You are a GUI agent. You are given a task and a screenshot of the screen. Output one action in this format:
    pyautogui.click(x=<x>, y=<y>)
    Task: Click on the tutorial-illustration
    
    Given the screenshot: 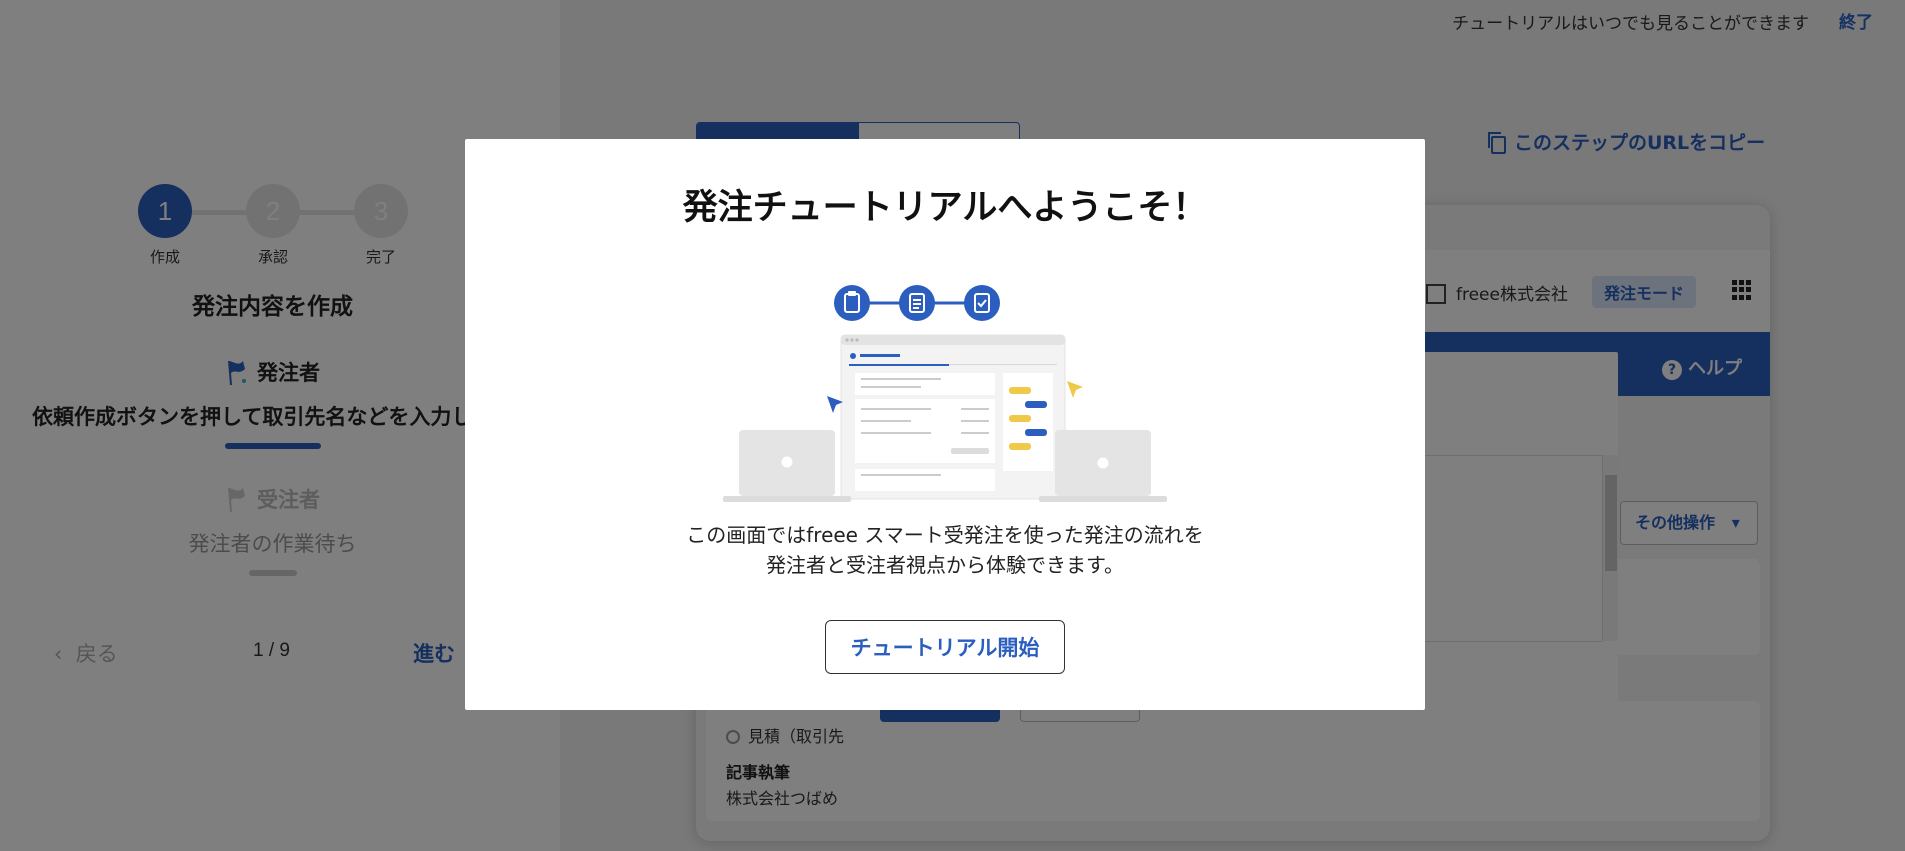 What is the action you would take?
    pyautogui.click(x=945, y=393)
    